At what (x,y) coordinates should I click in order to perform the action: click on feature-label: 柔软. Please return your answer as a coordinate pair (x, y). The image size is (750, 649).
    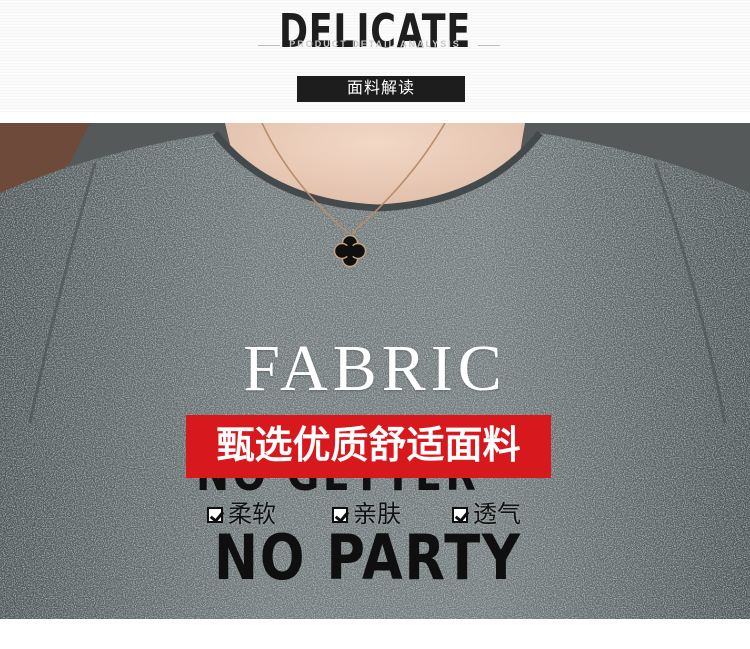
    Looking at the image, I should click on (252, 514).